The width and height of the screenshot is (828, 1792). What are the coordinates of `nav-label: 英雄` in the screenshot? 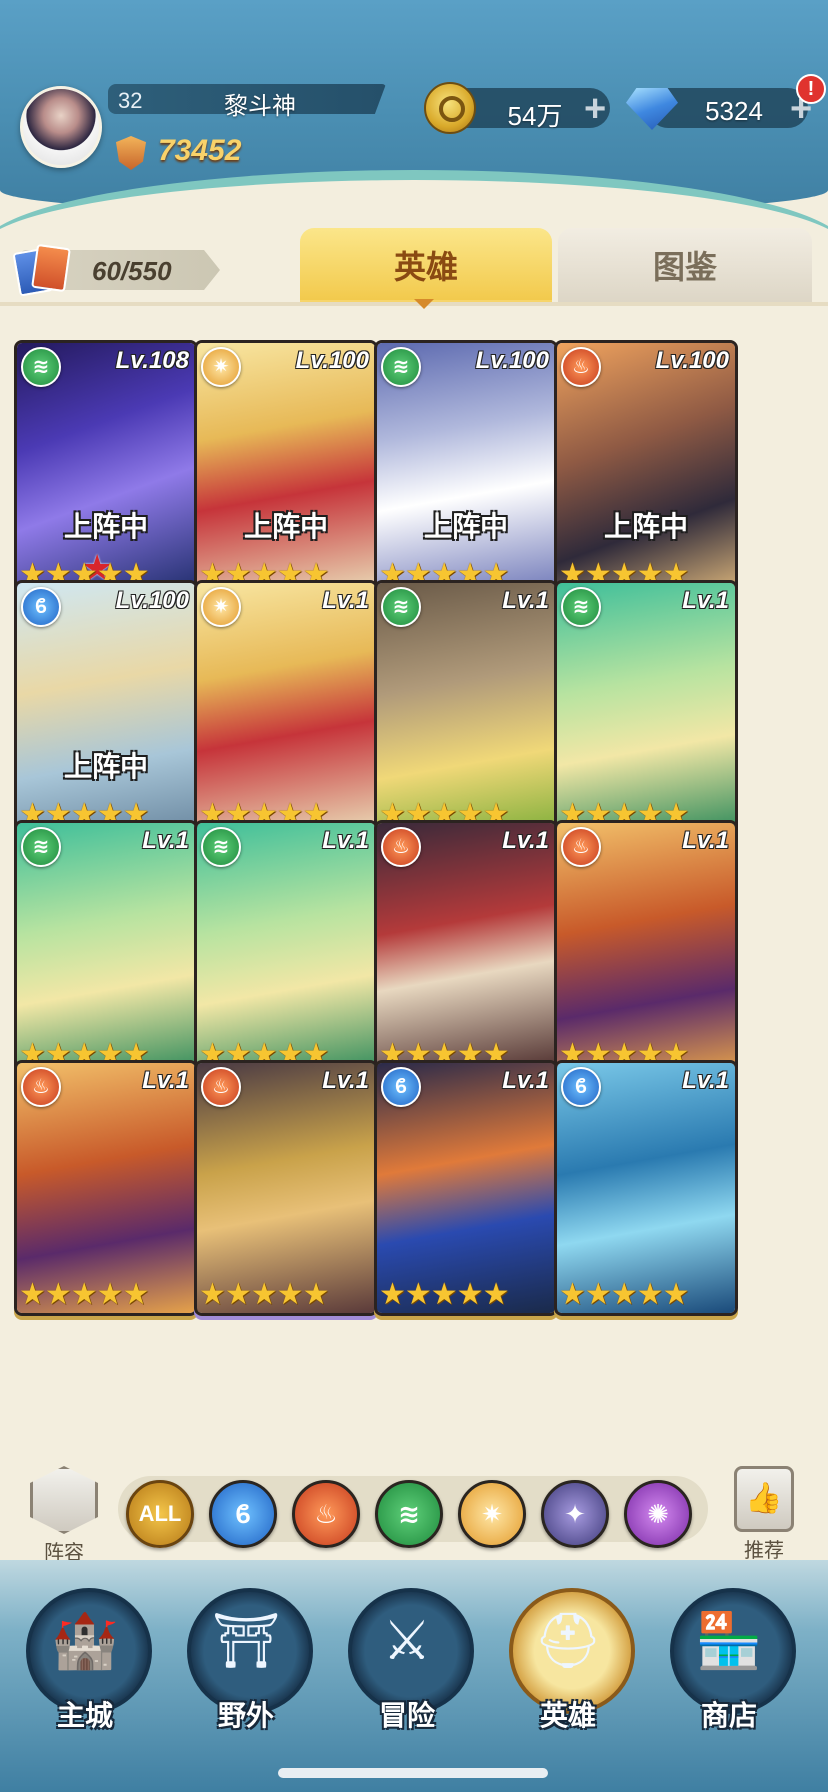 It's located at (567, 1715).